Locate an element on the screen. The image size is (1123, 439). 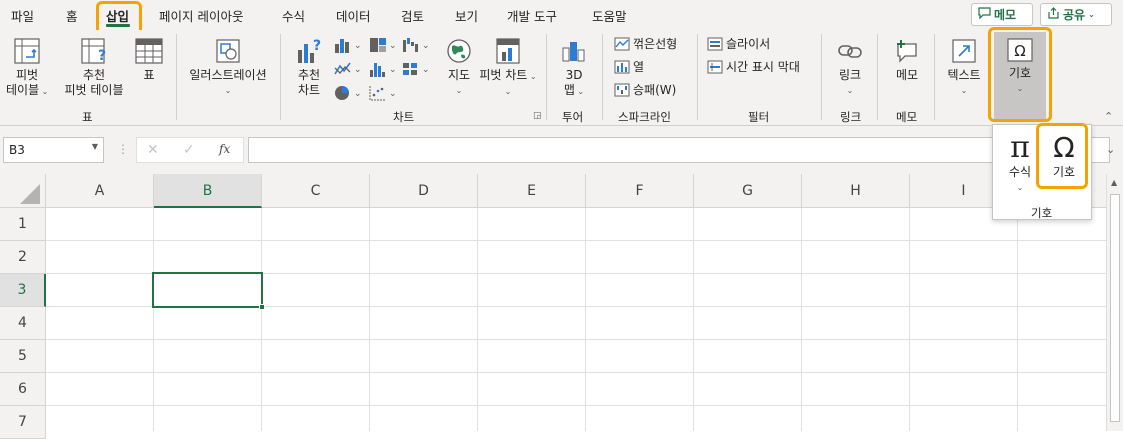
scatter-chart-button: ⌄ is located at coordinates (383, 94).